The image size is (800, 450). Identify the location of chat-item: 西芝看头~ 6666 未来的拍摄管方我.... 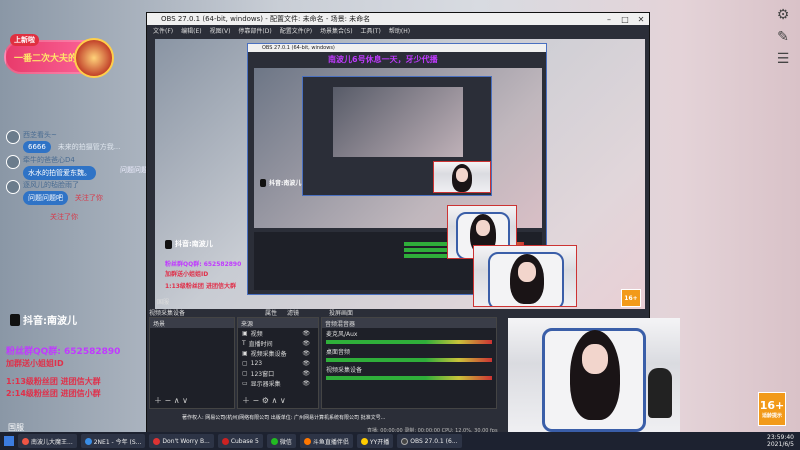
(63, 141).